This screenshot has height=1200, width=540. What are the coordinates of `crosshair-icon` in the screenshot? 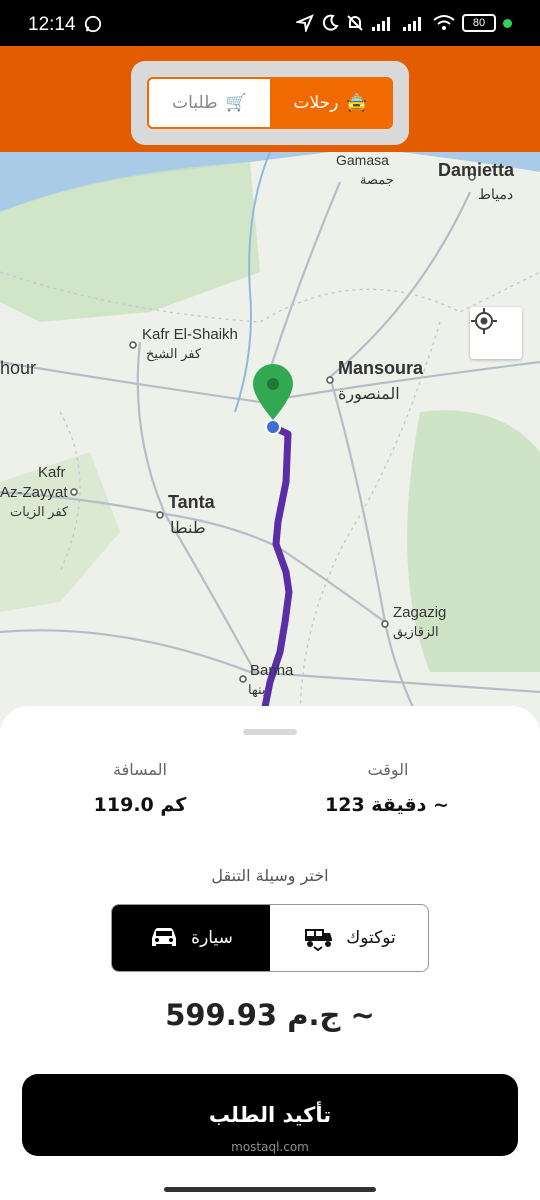 It's located at (484, 321).